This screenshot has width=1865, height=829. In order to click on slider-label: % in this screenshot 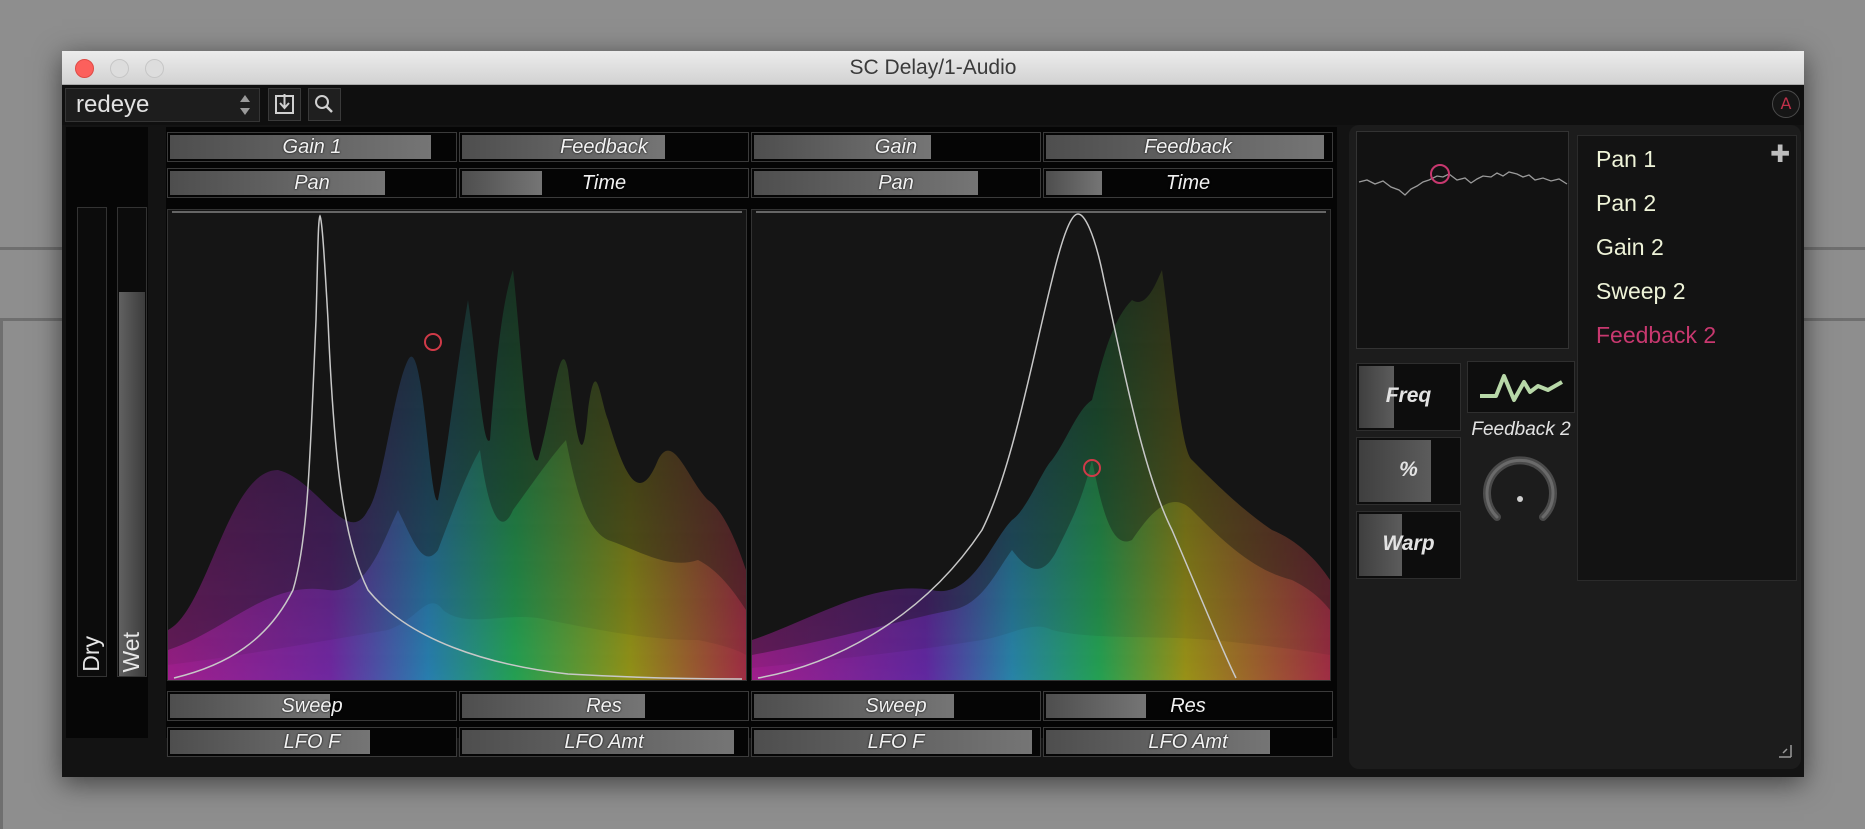, I will do `click(1408, 469)`.